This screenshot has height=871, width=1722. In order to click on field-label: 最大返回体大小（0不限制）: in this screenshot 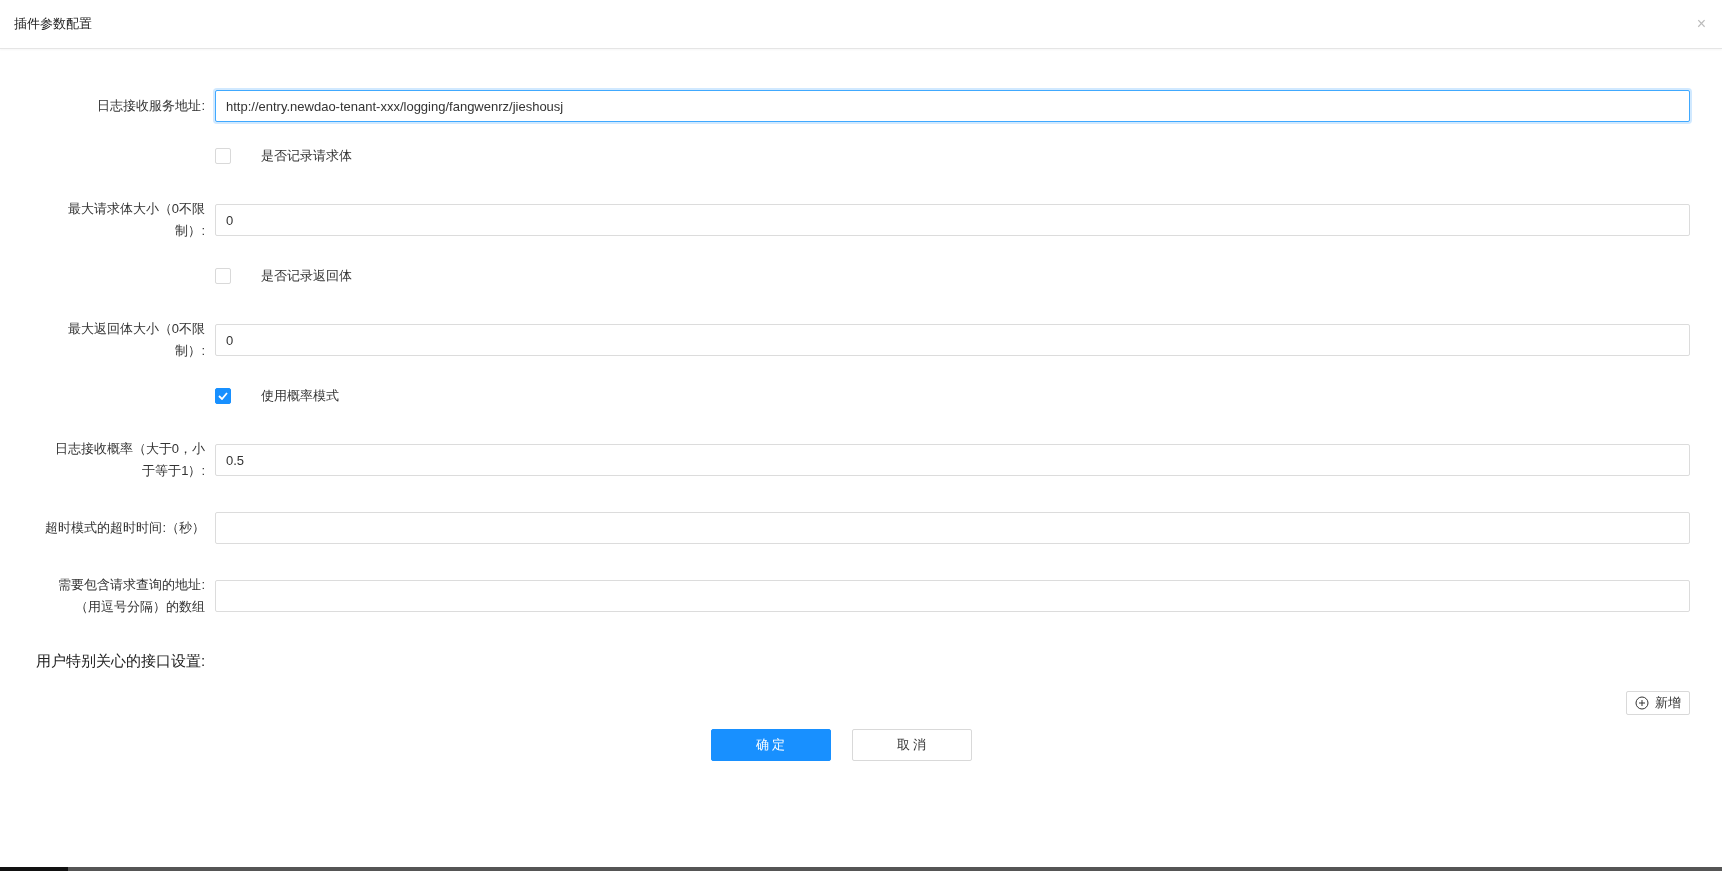, I will do `click(135, 340)`.